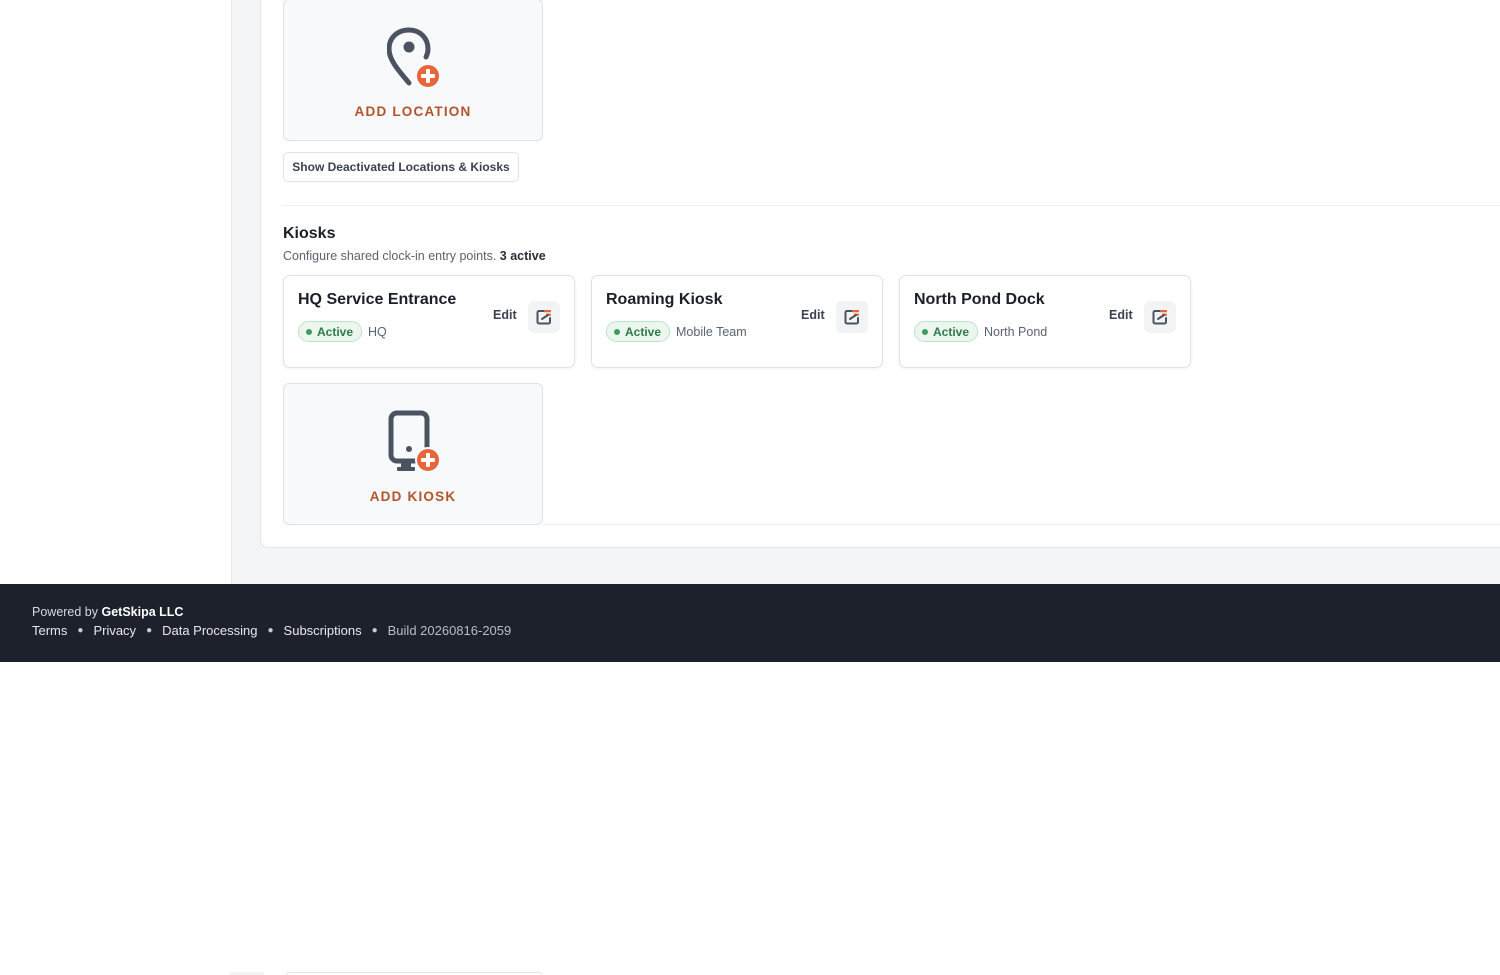  I want to click on footer-link-terms: Terms, so click(49, 630).